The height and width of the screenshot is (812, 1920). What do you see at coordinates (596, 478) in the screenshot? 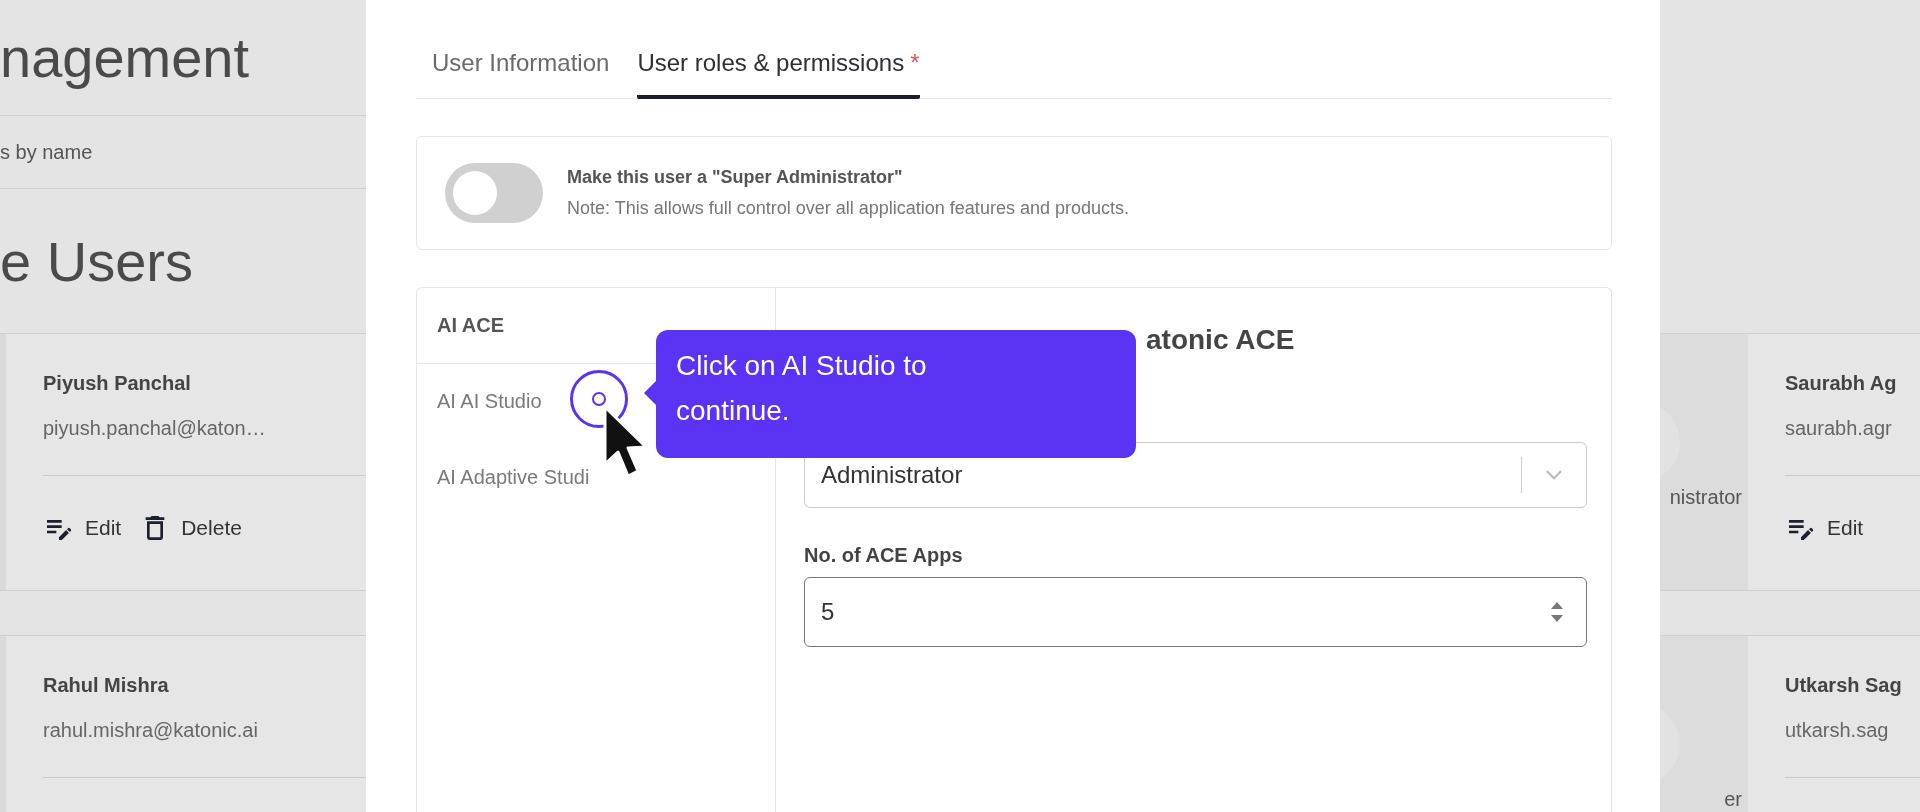
I see `product-menu-item: AI Adaptive Studi` at bounding box center [596, 478].